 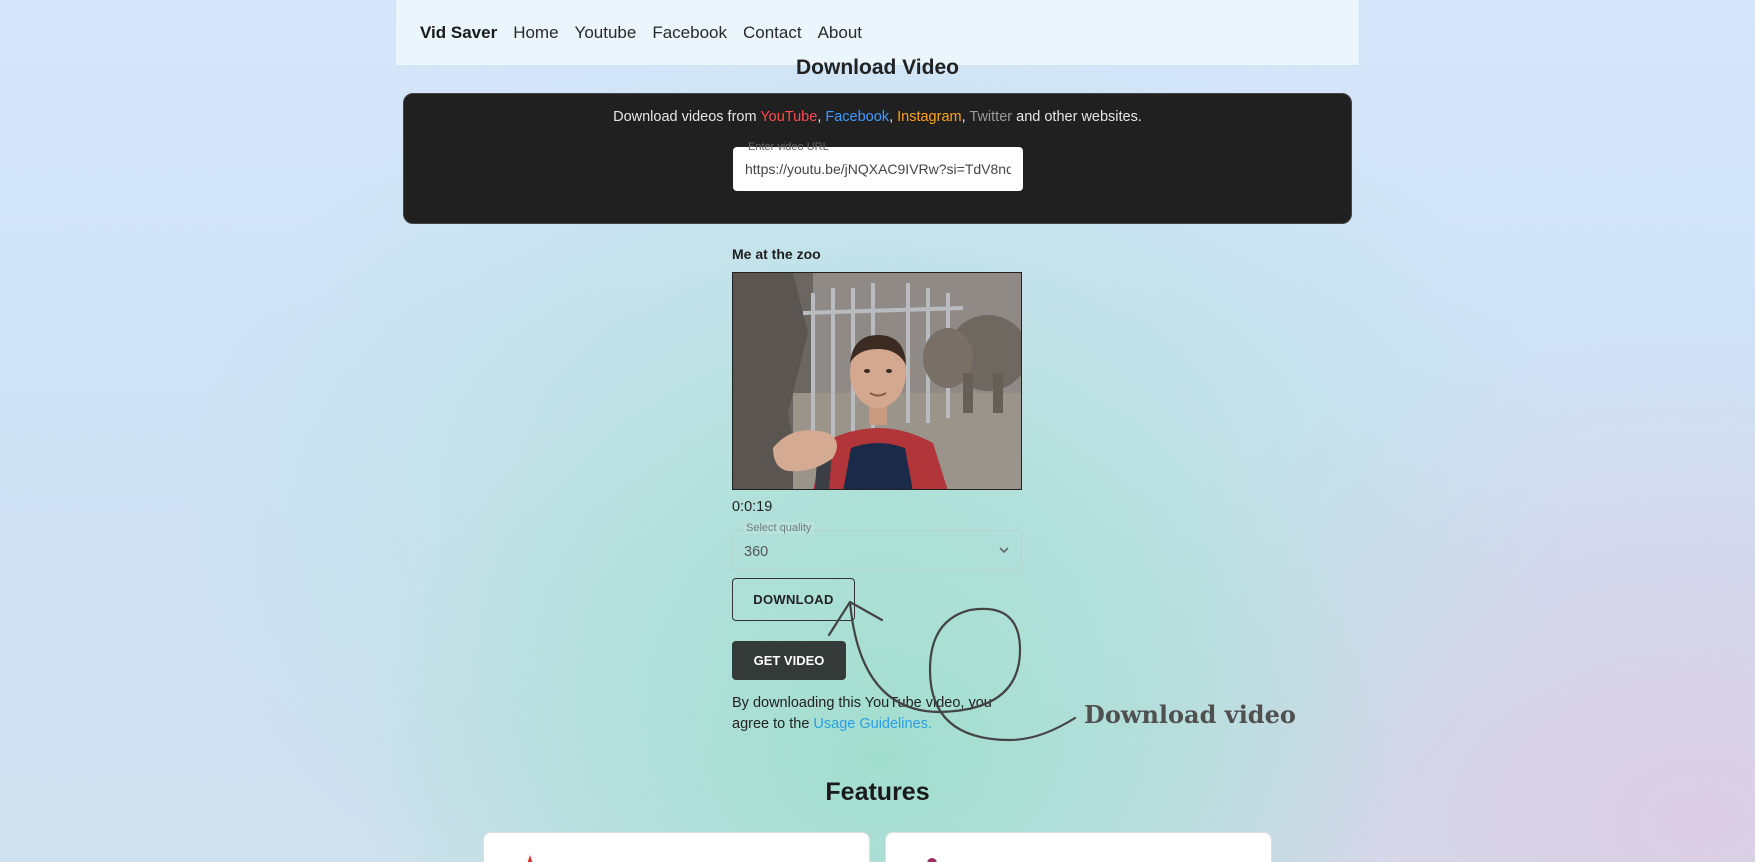 What do you see at coordinates (991, 117) in the screenshot?
I see `site-twitter: Twitter` at bounding box center [991, 117].